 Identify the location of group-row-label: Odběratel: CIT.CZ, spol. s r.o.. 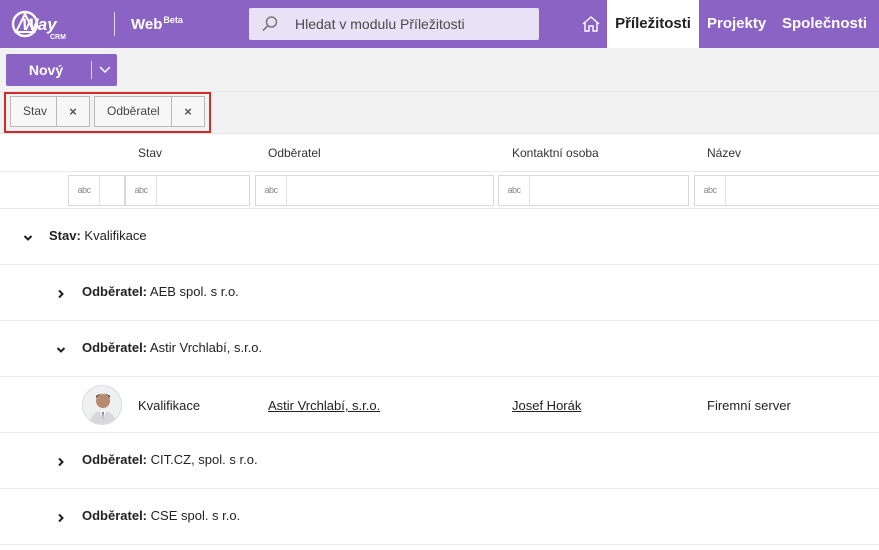
(170, 459).